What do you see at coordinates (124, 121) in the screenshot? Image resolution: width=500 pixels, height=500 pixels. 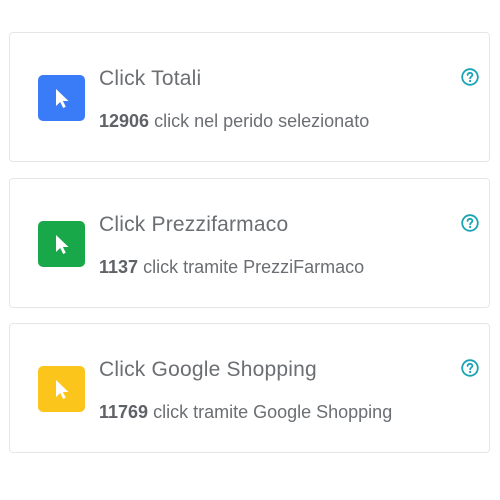 I see `click-count: 12906` at bounding box center [124, 121].